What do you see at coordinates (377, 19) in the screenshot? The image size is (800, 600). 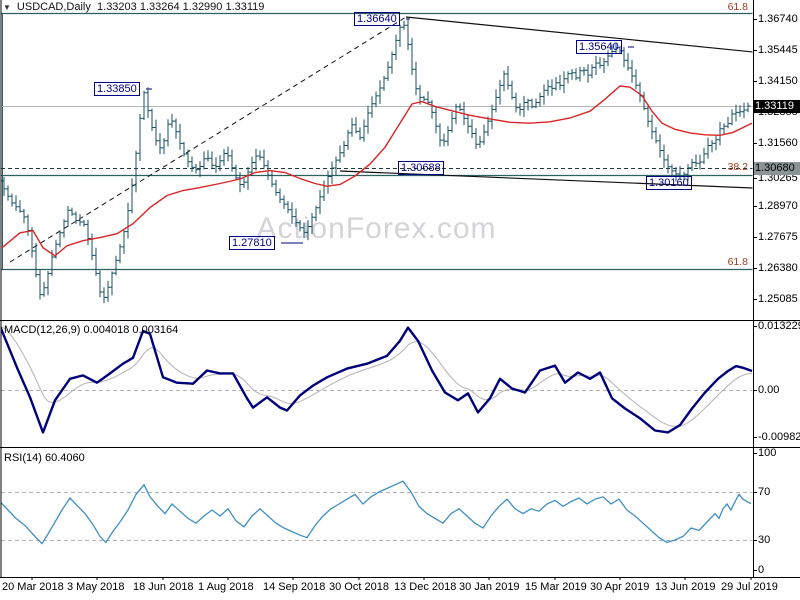 I see `price-level-label: 1.36640` at bounding box center [377, 19].